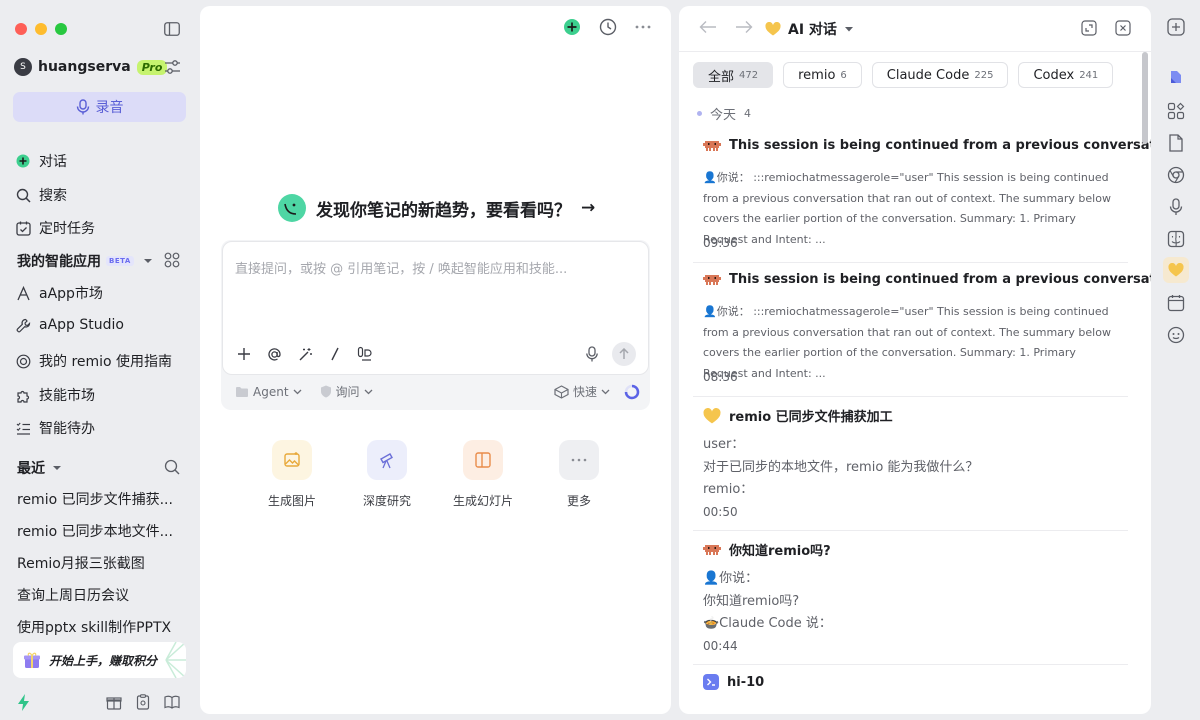 This screenshot has height=720, width=1200. I want to click on quick-action-label: 更多, so click(578, 501).